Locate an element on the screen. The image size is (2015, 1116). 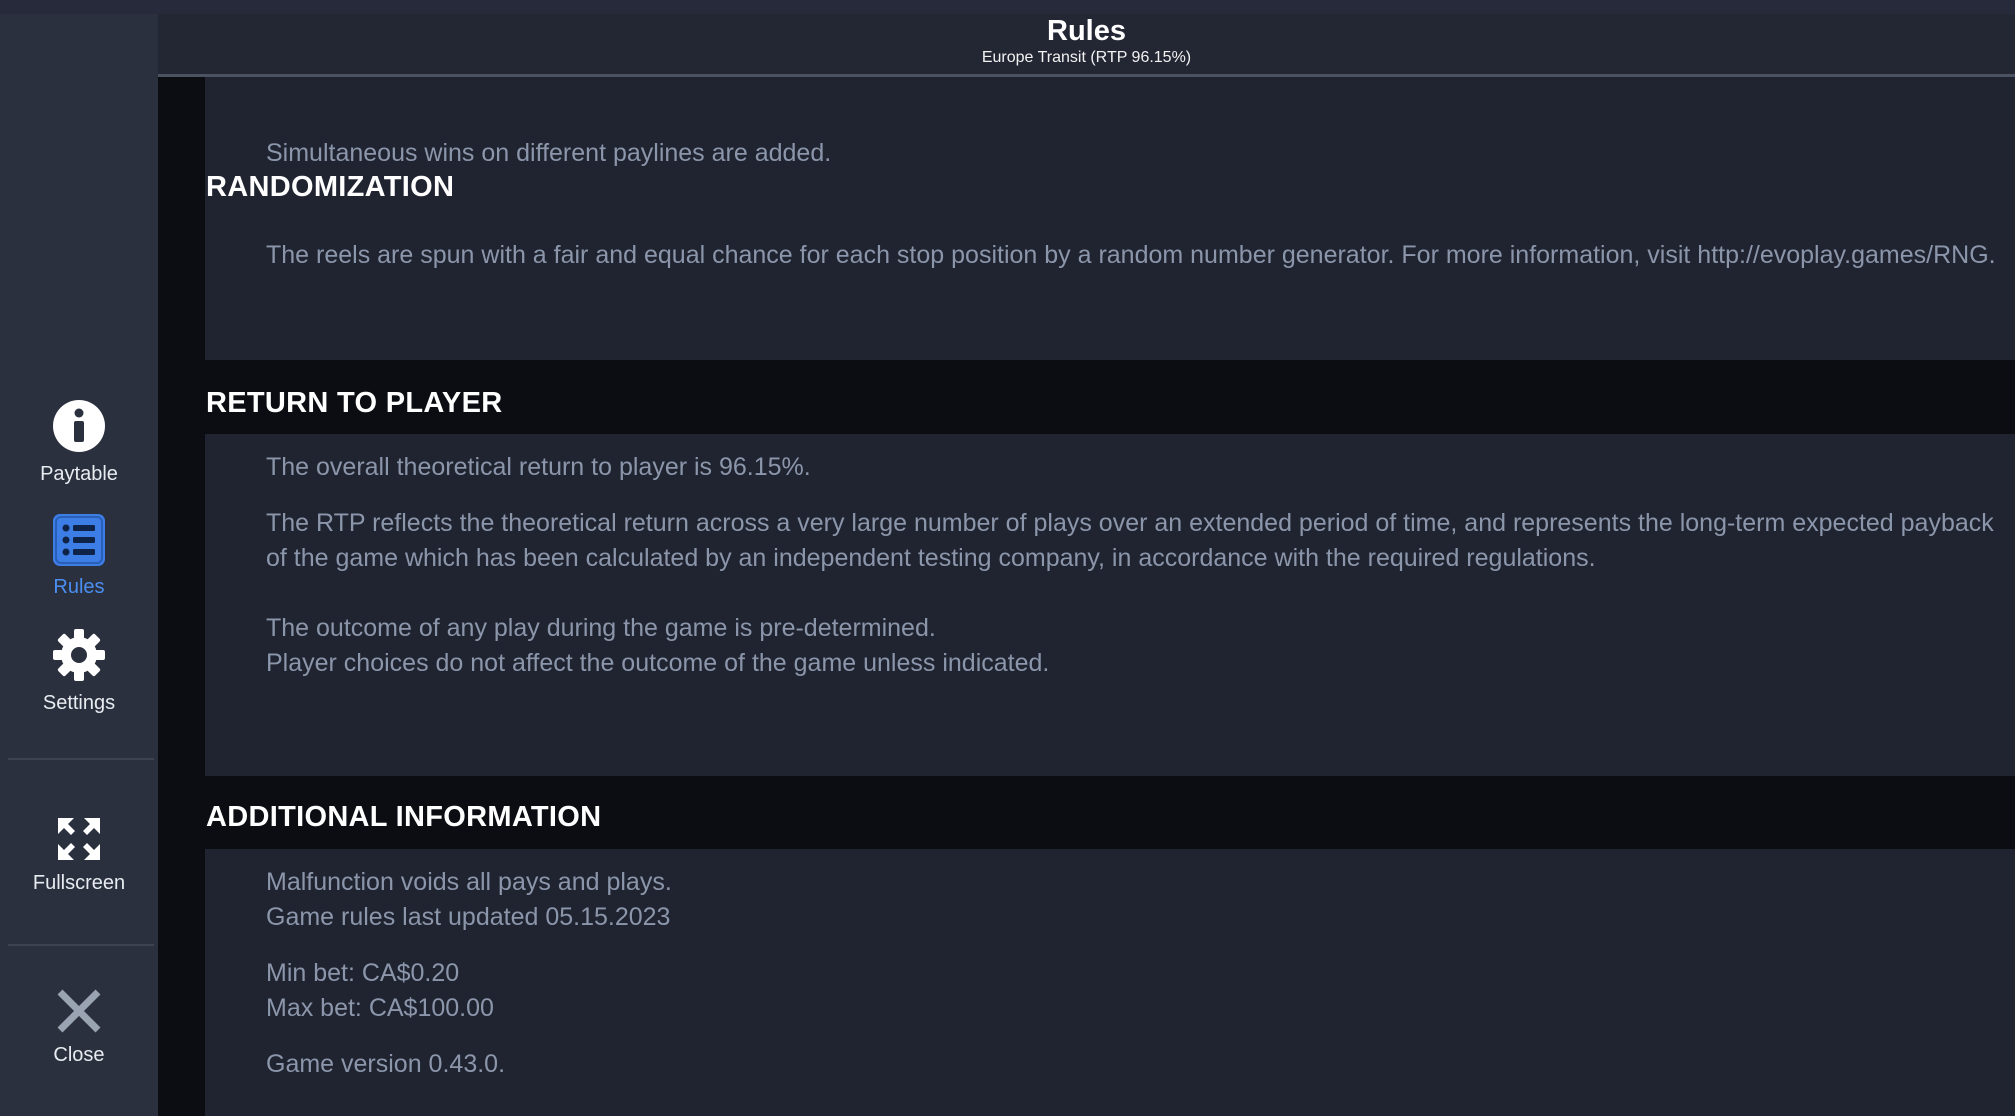
rules-label: Rules is located at coordinates (79, 587).